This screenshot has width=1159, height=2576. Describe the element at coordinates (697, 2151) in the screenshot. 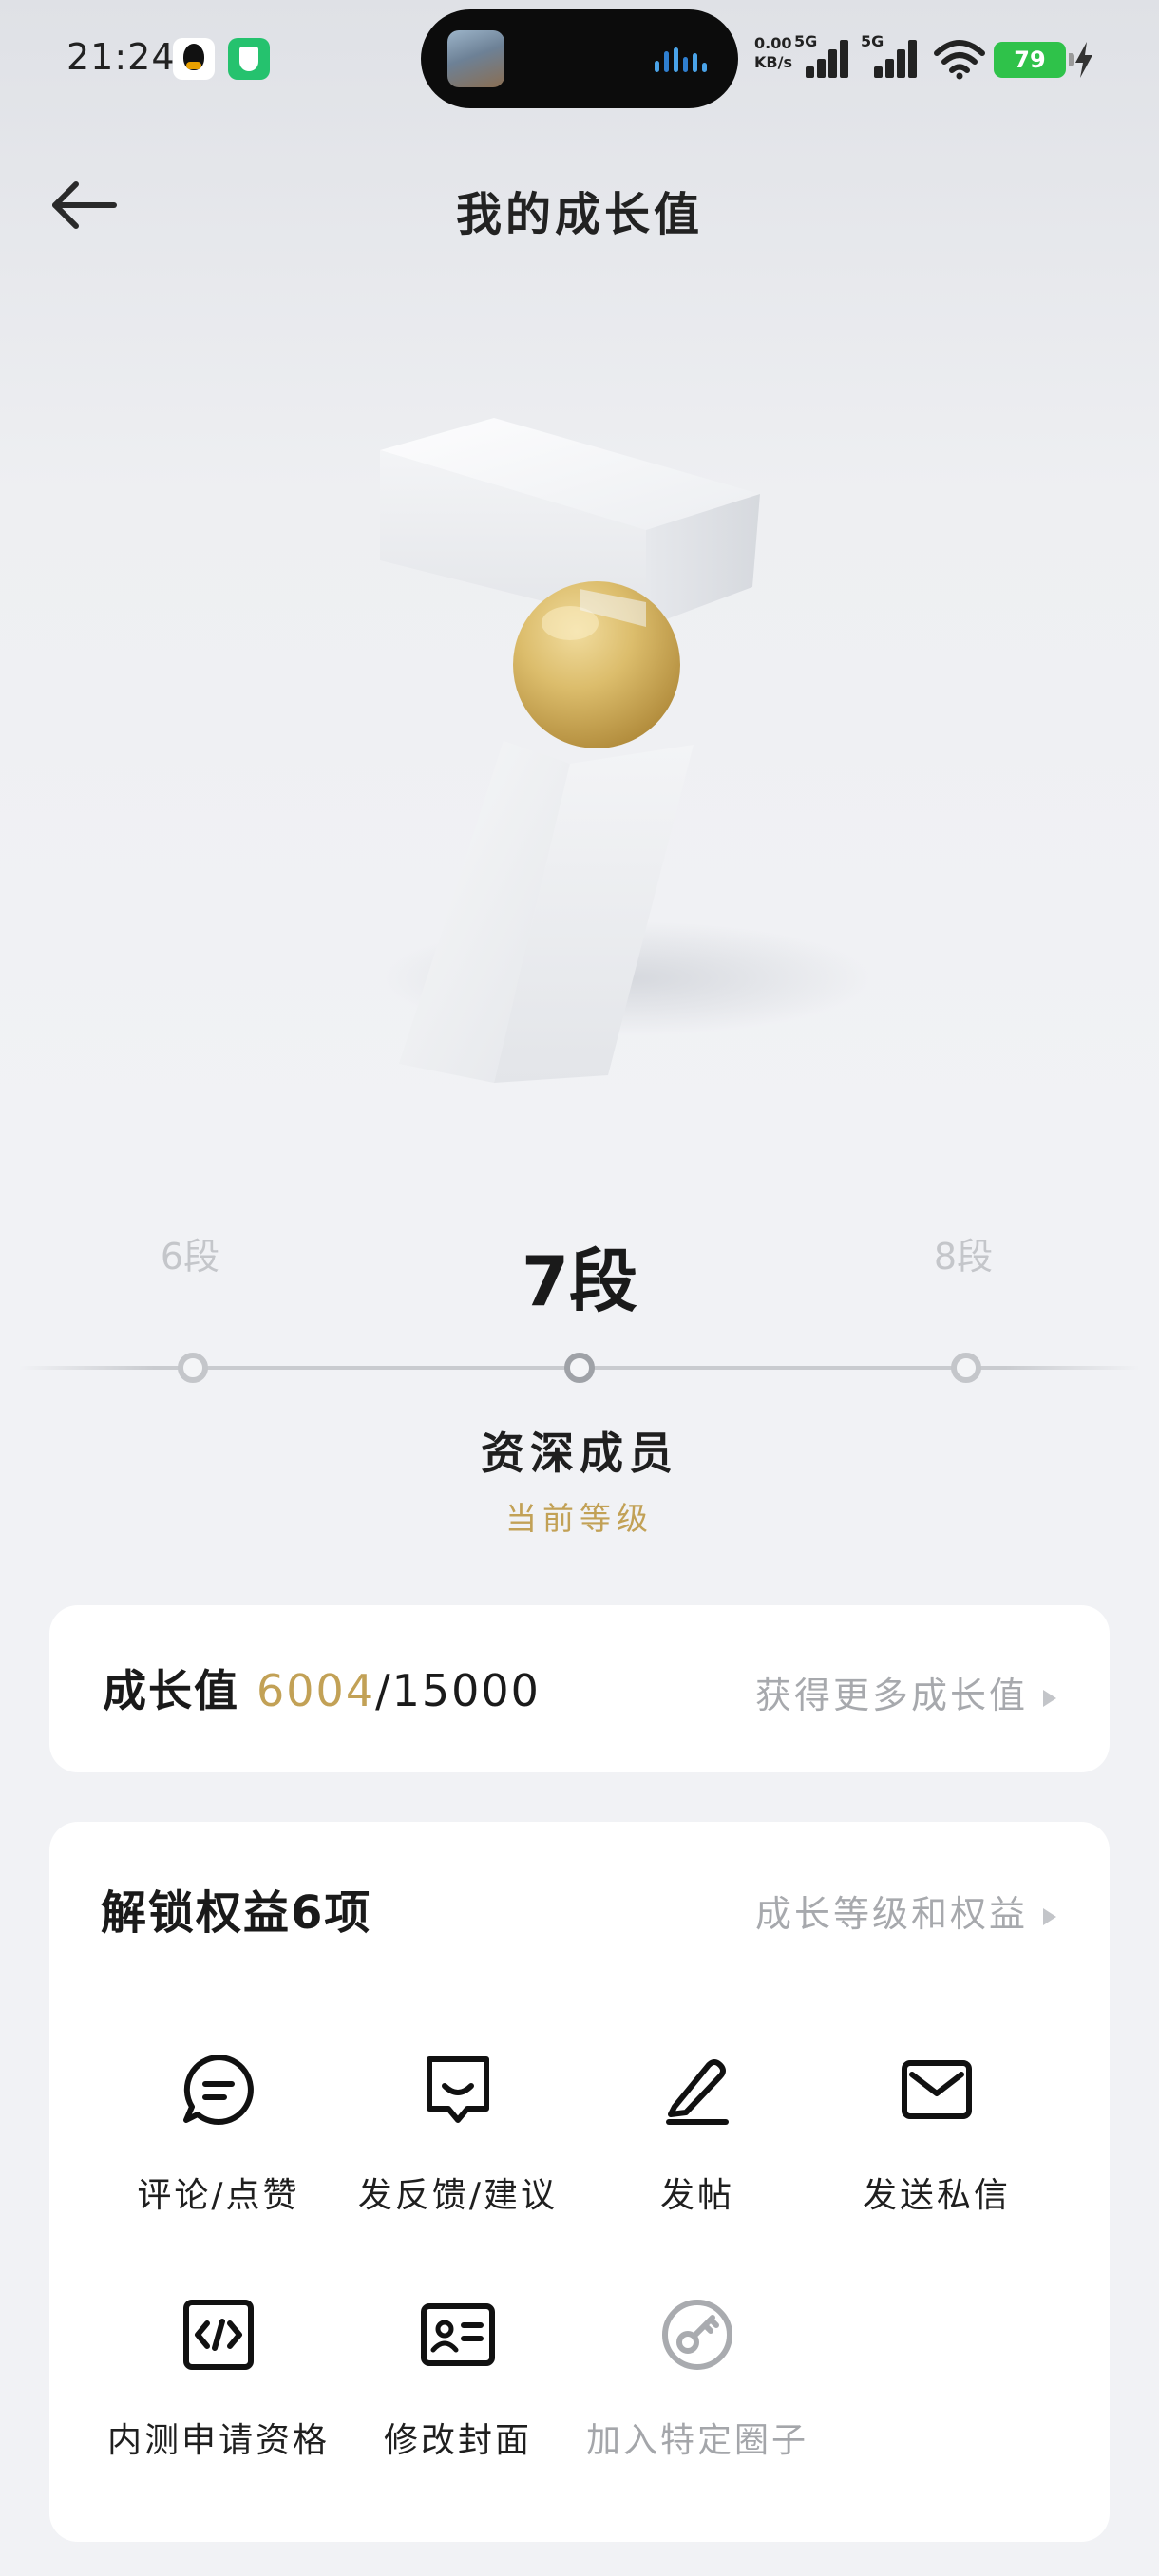

I see `perk-post: 发帖` at that location.